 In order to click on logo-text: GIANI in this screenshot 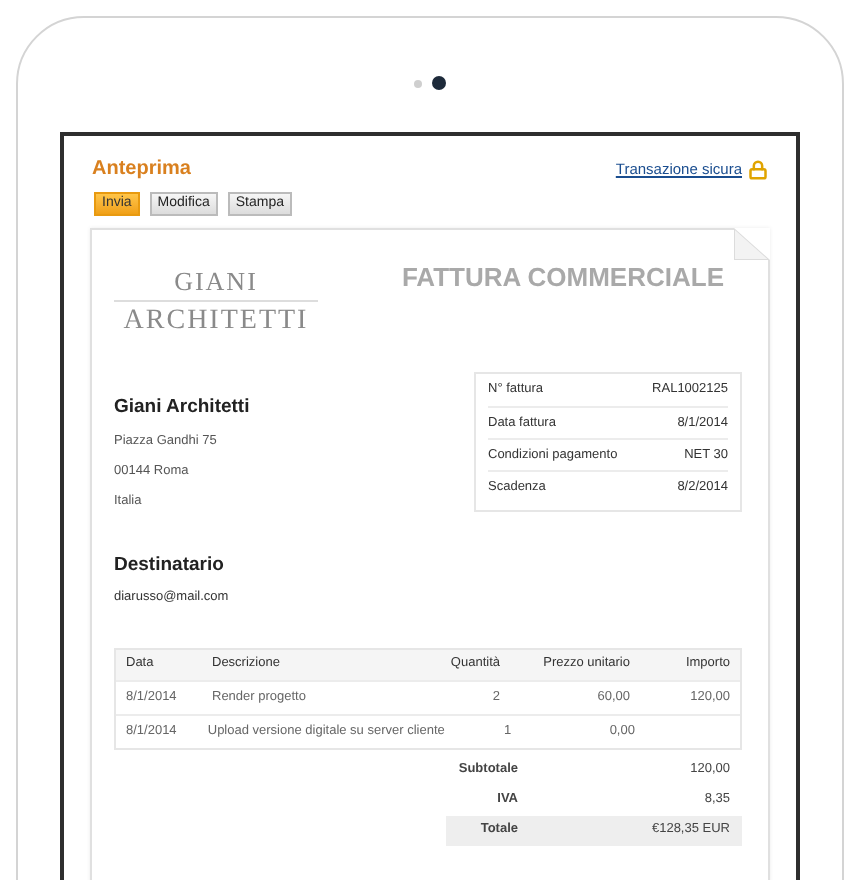, I will do `click(216, 282)`.